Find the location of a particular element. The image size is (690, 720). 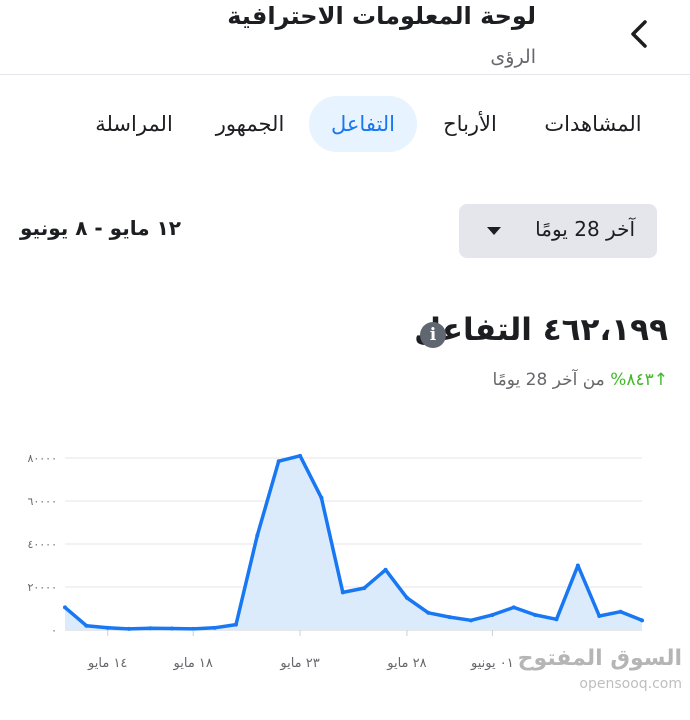

watermark-subtitle: opensooq.com is located at coordinates (630, 684).